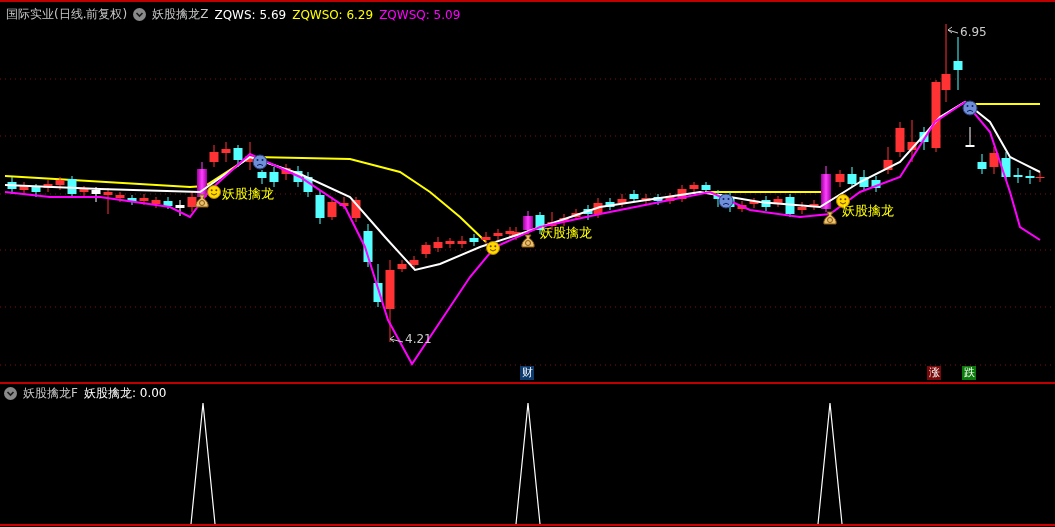 The width and height of the screenshot is (1055, 527). Describe the element at coordinates (934, 373) in the screenshot. I see `event-marker: 涨` at that location.